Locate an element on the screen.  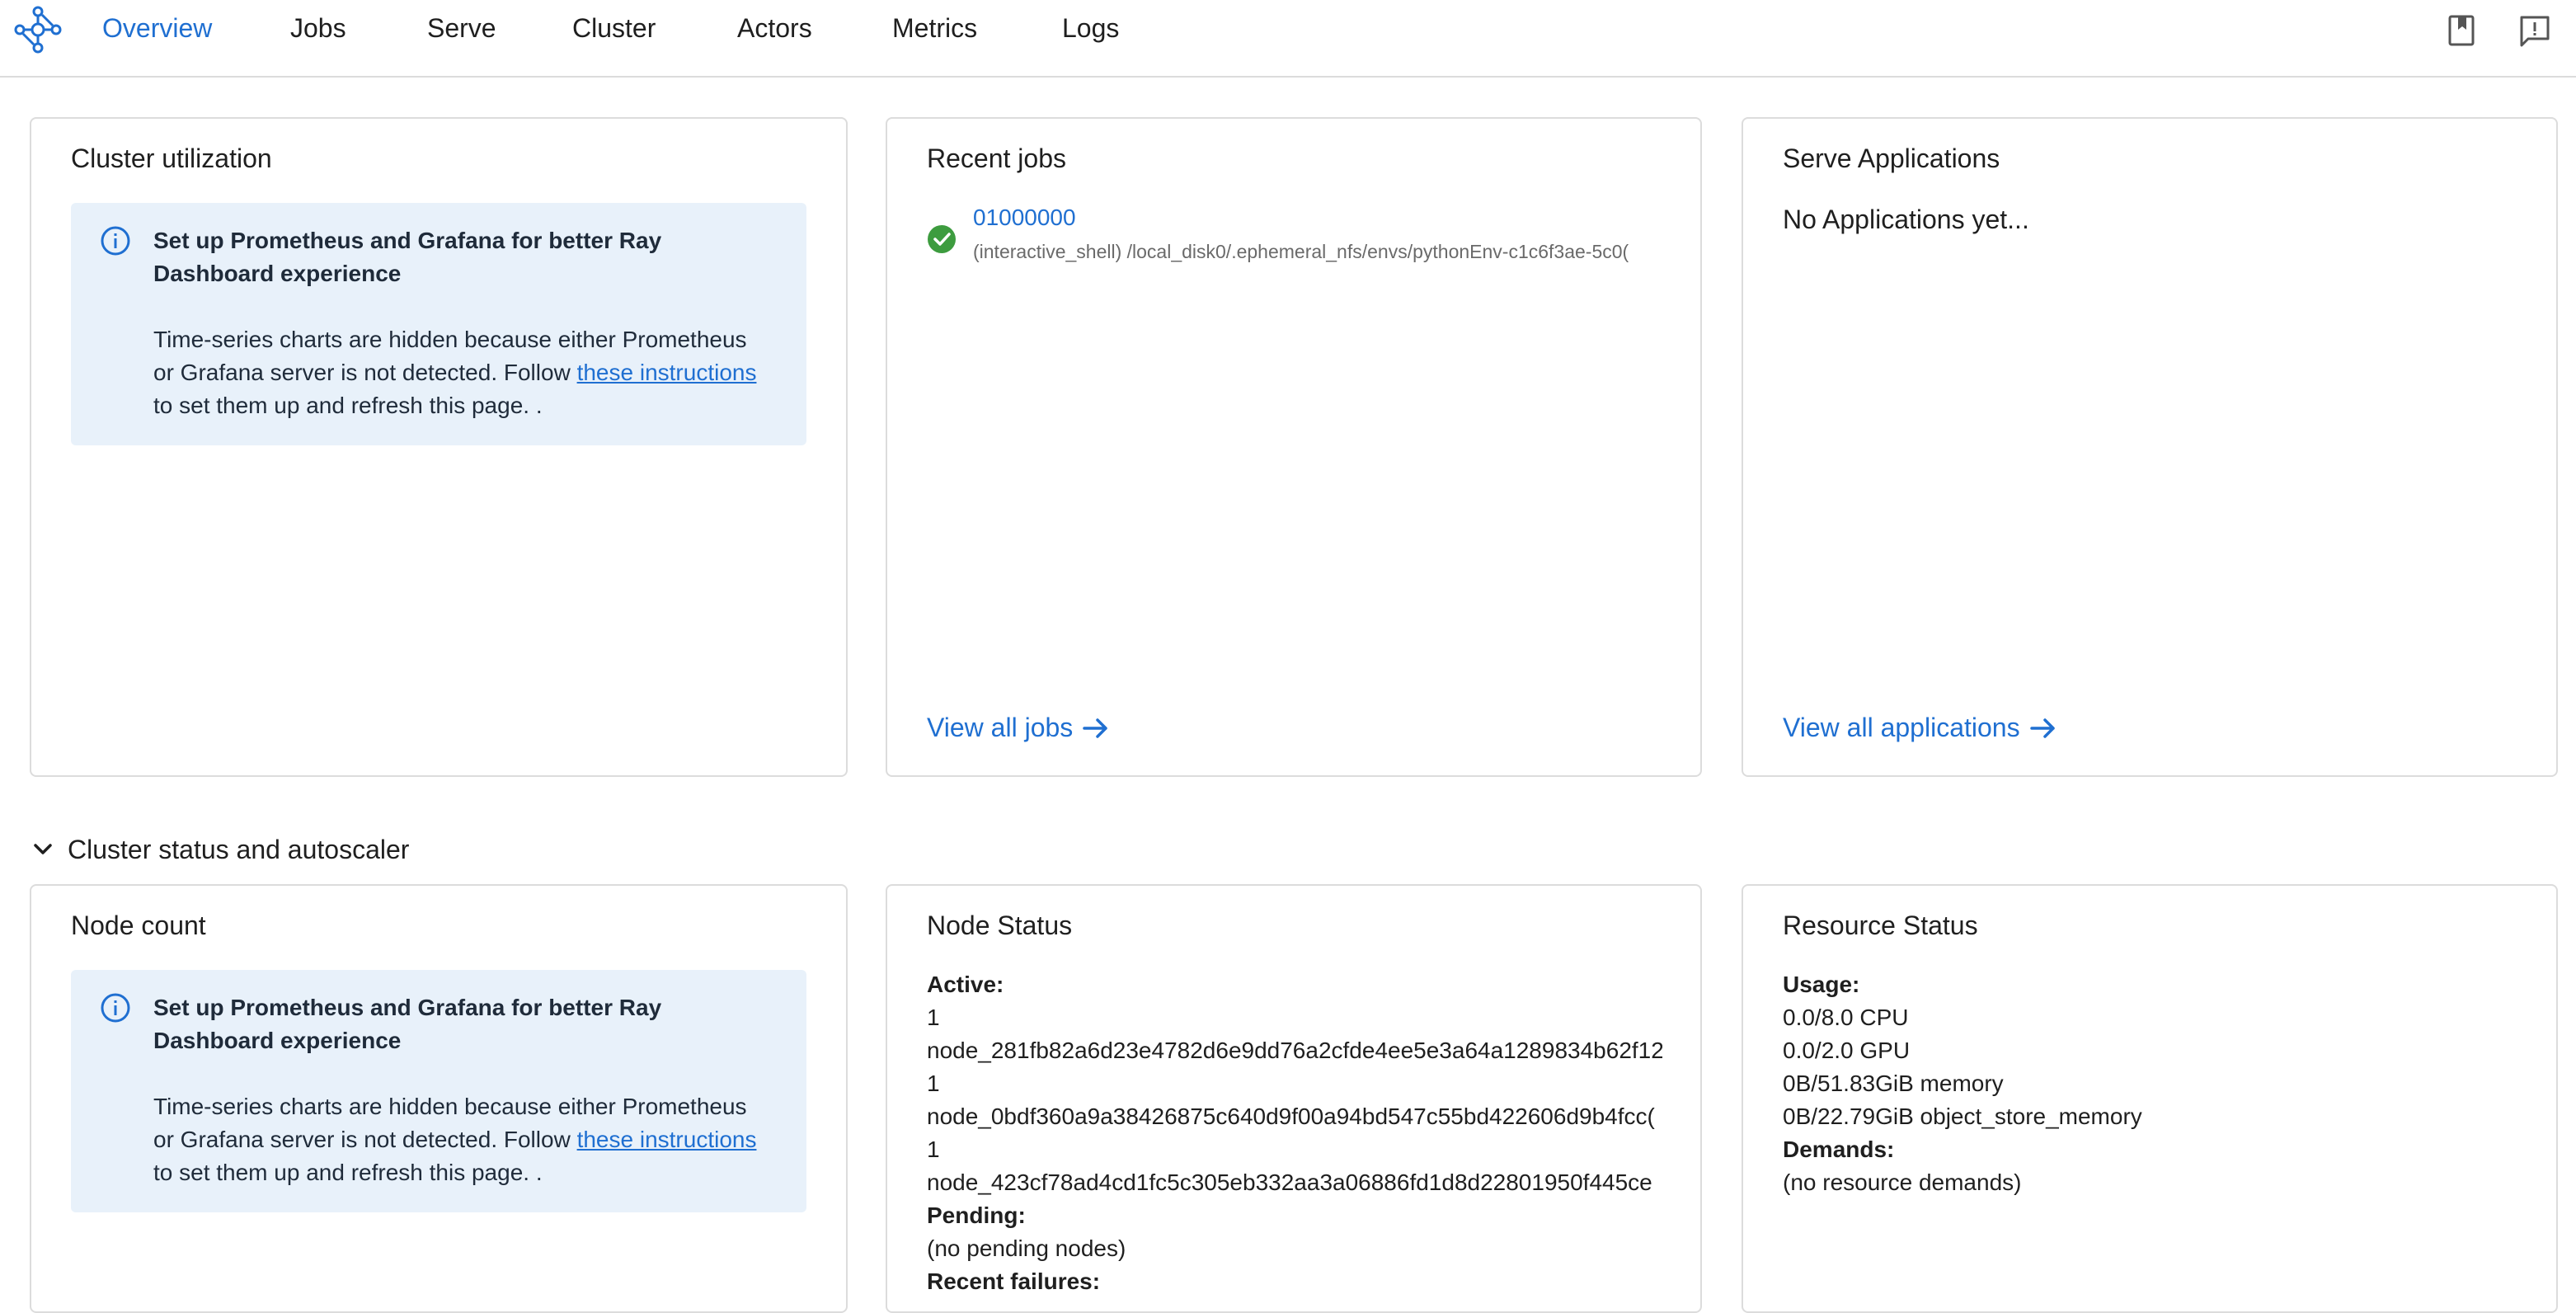
gpu-usage: 0.0/2.0 GPU is located at coordinates (1847, 1050).